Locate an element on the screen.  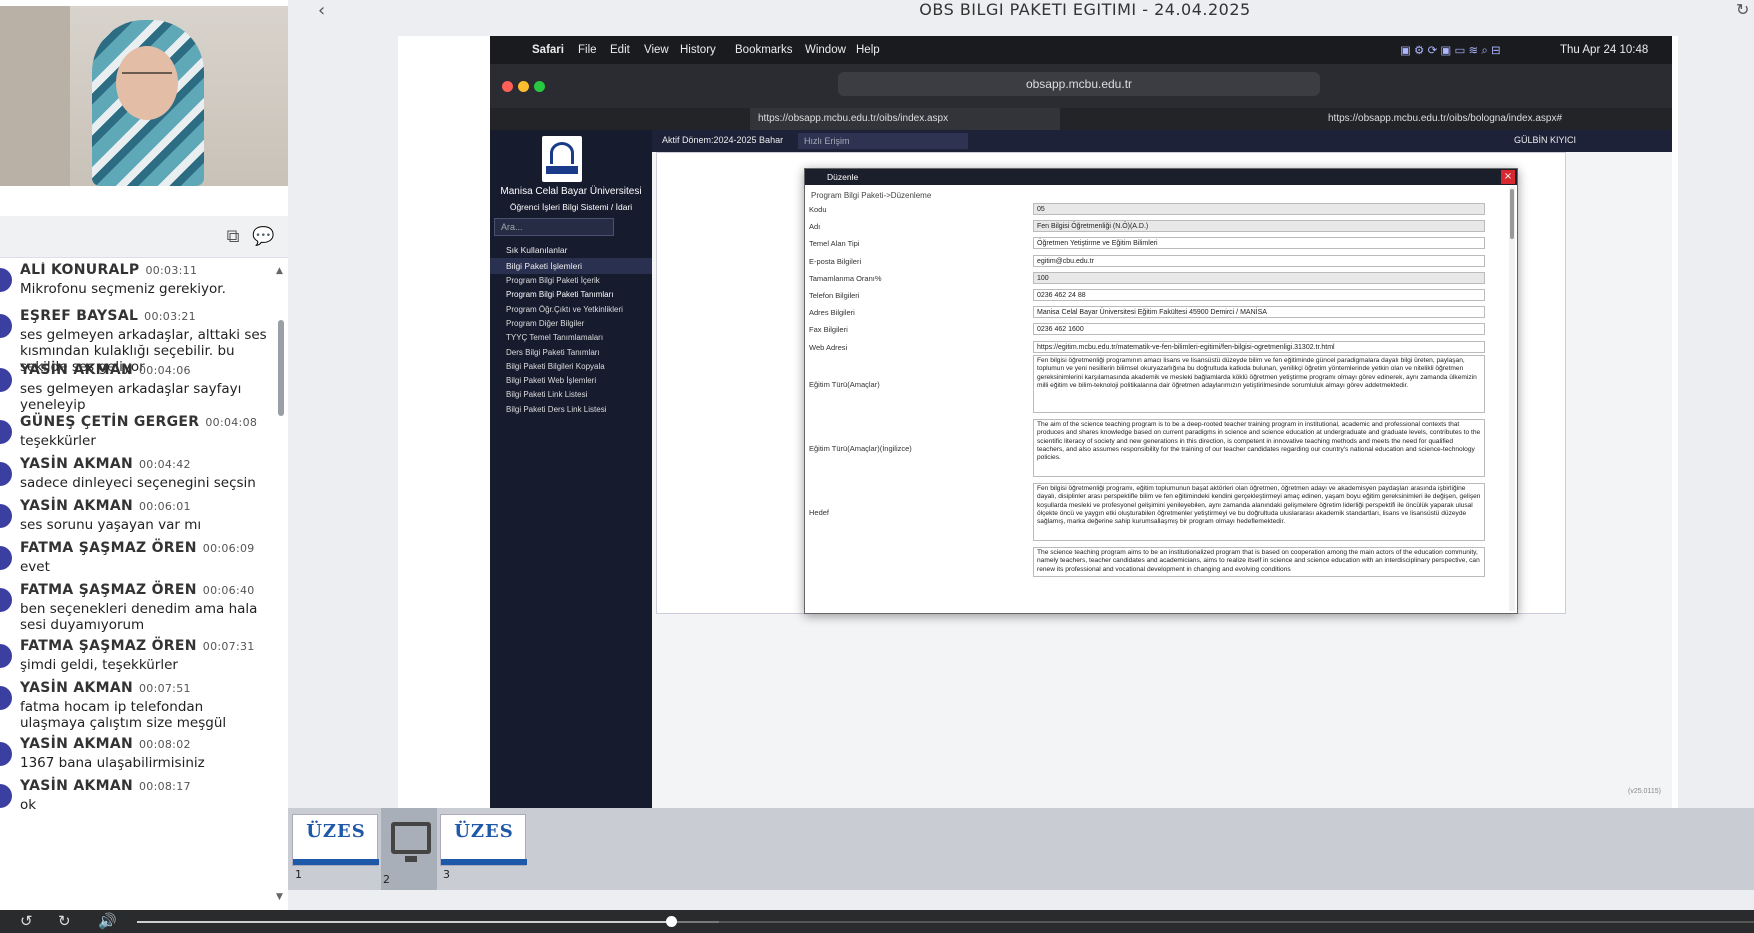
thumbnail-2: 2 is located at coordinates (409, 849).